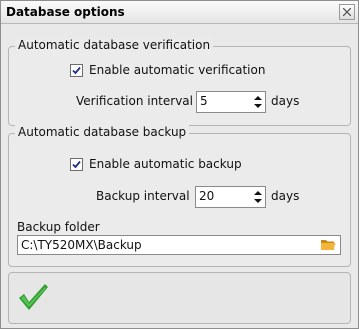 The height and width of the screenshot is (329, 359). I want to click on close-button, so click(347, 12).